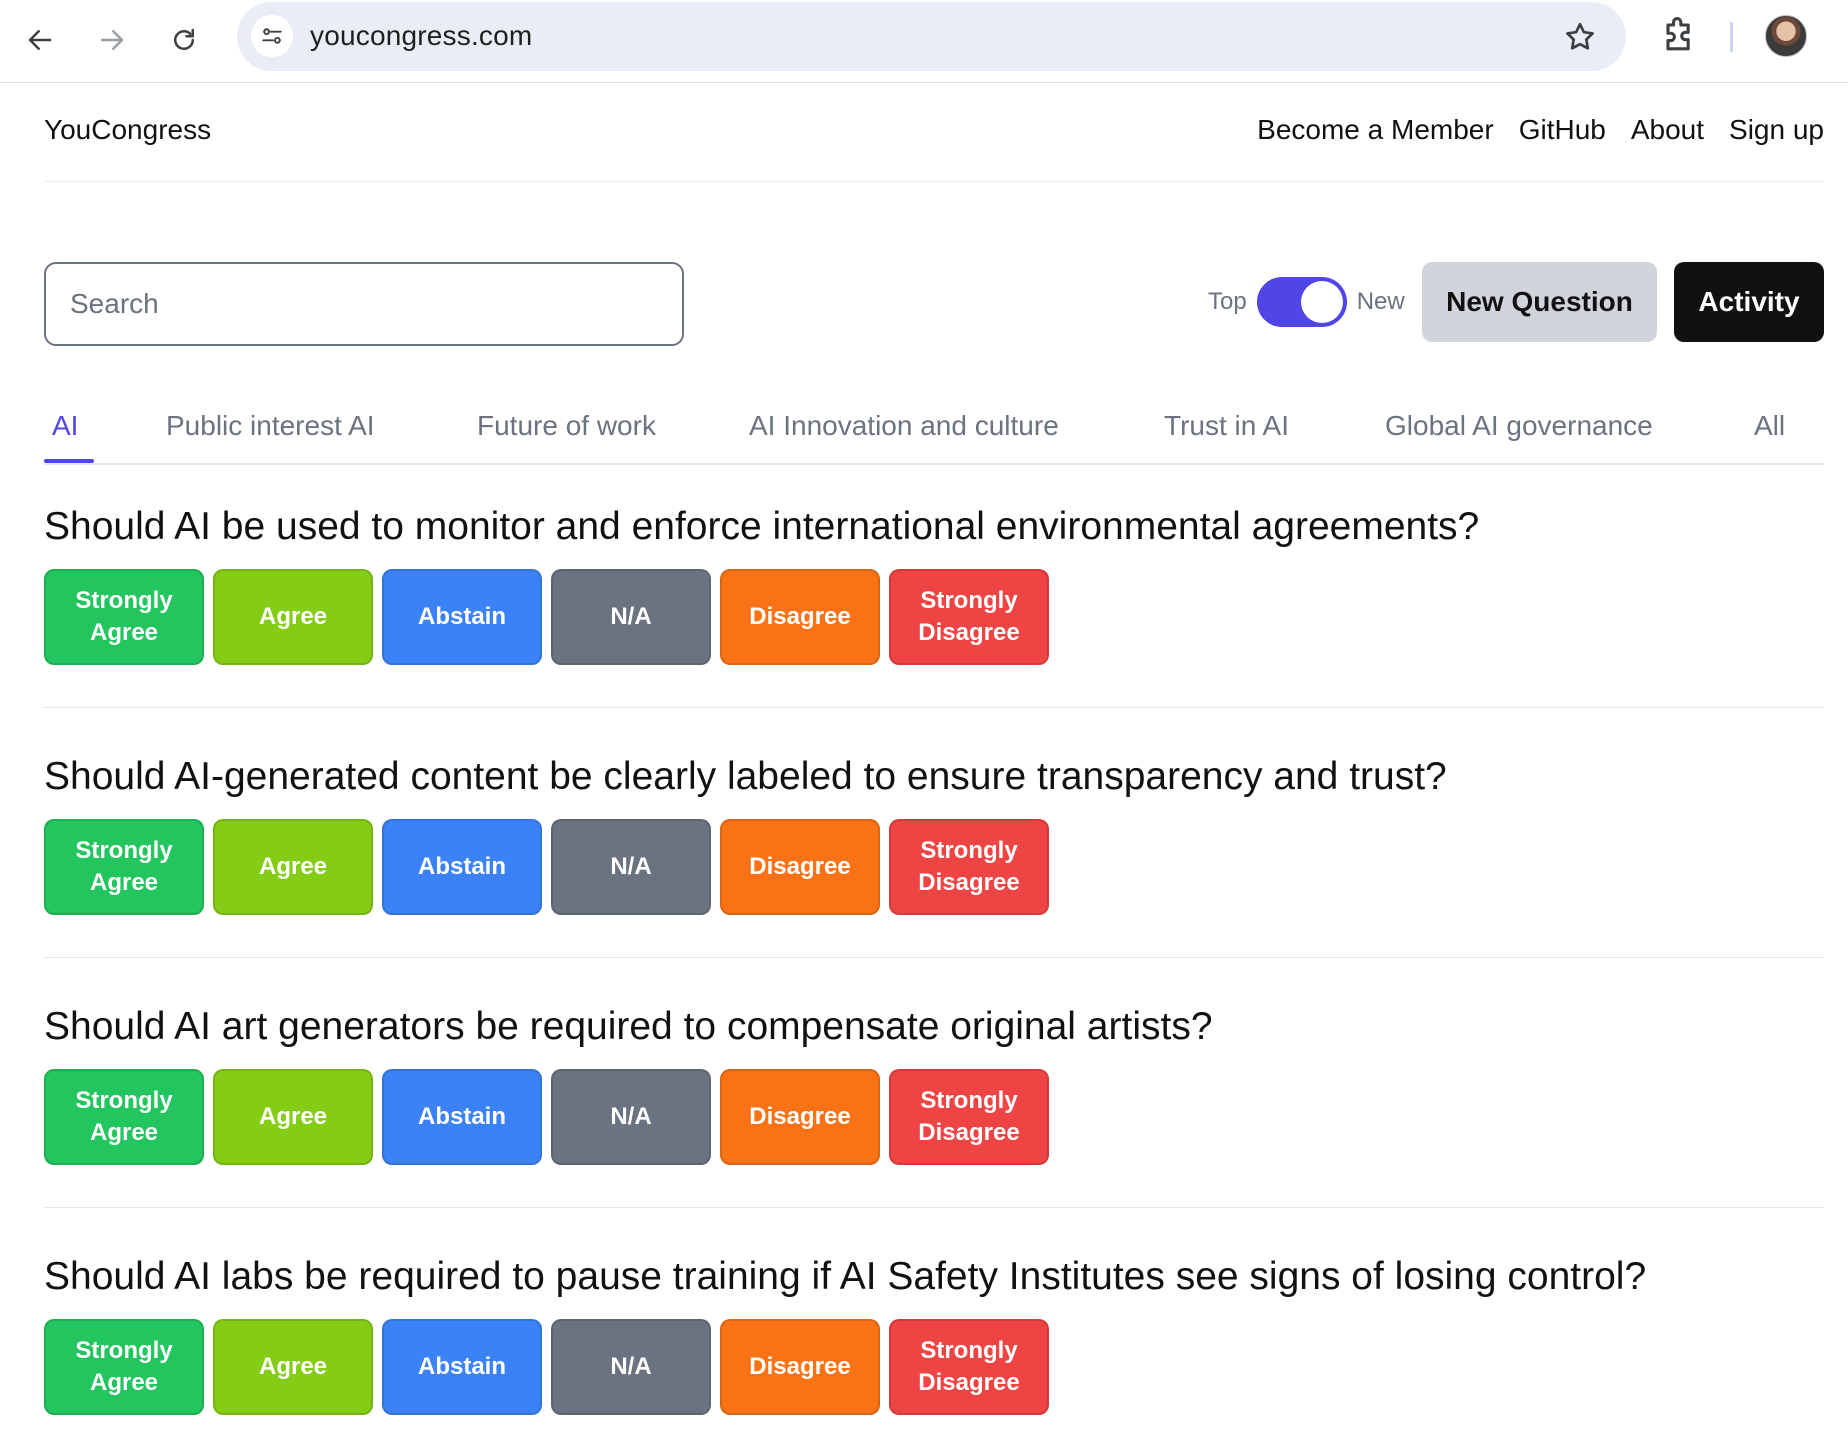  I want to click on toggle-label-top: Top, so click(1227, 301).